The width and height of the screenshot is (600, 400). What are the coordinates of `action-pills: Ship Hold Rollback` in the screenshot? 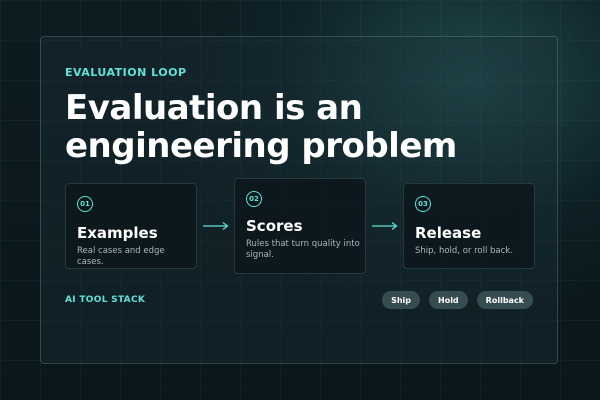 It's located at (457, 300).